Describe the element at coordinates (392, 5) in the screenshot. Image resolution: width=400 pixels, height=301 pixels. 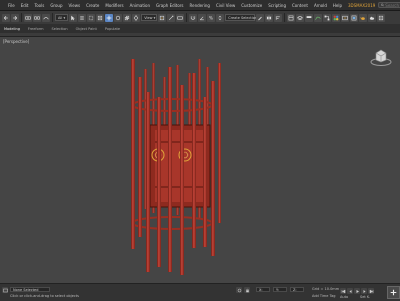
I see `search-input` at that location.